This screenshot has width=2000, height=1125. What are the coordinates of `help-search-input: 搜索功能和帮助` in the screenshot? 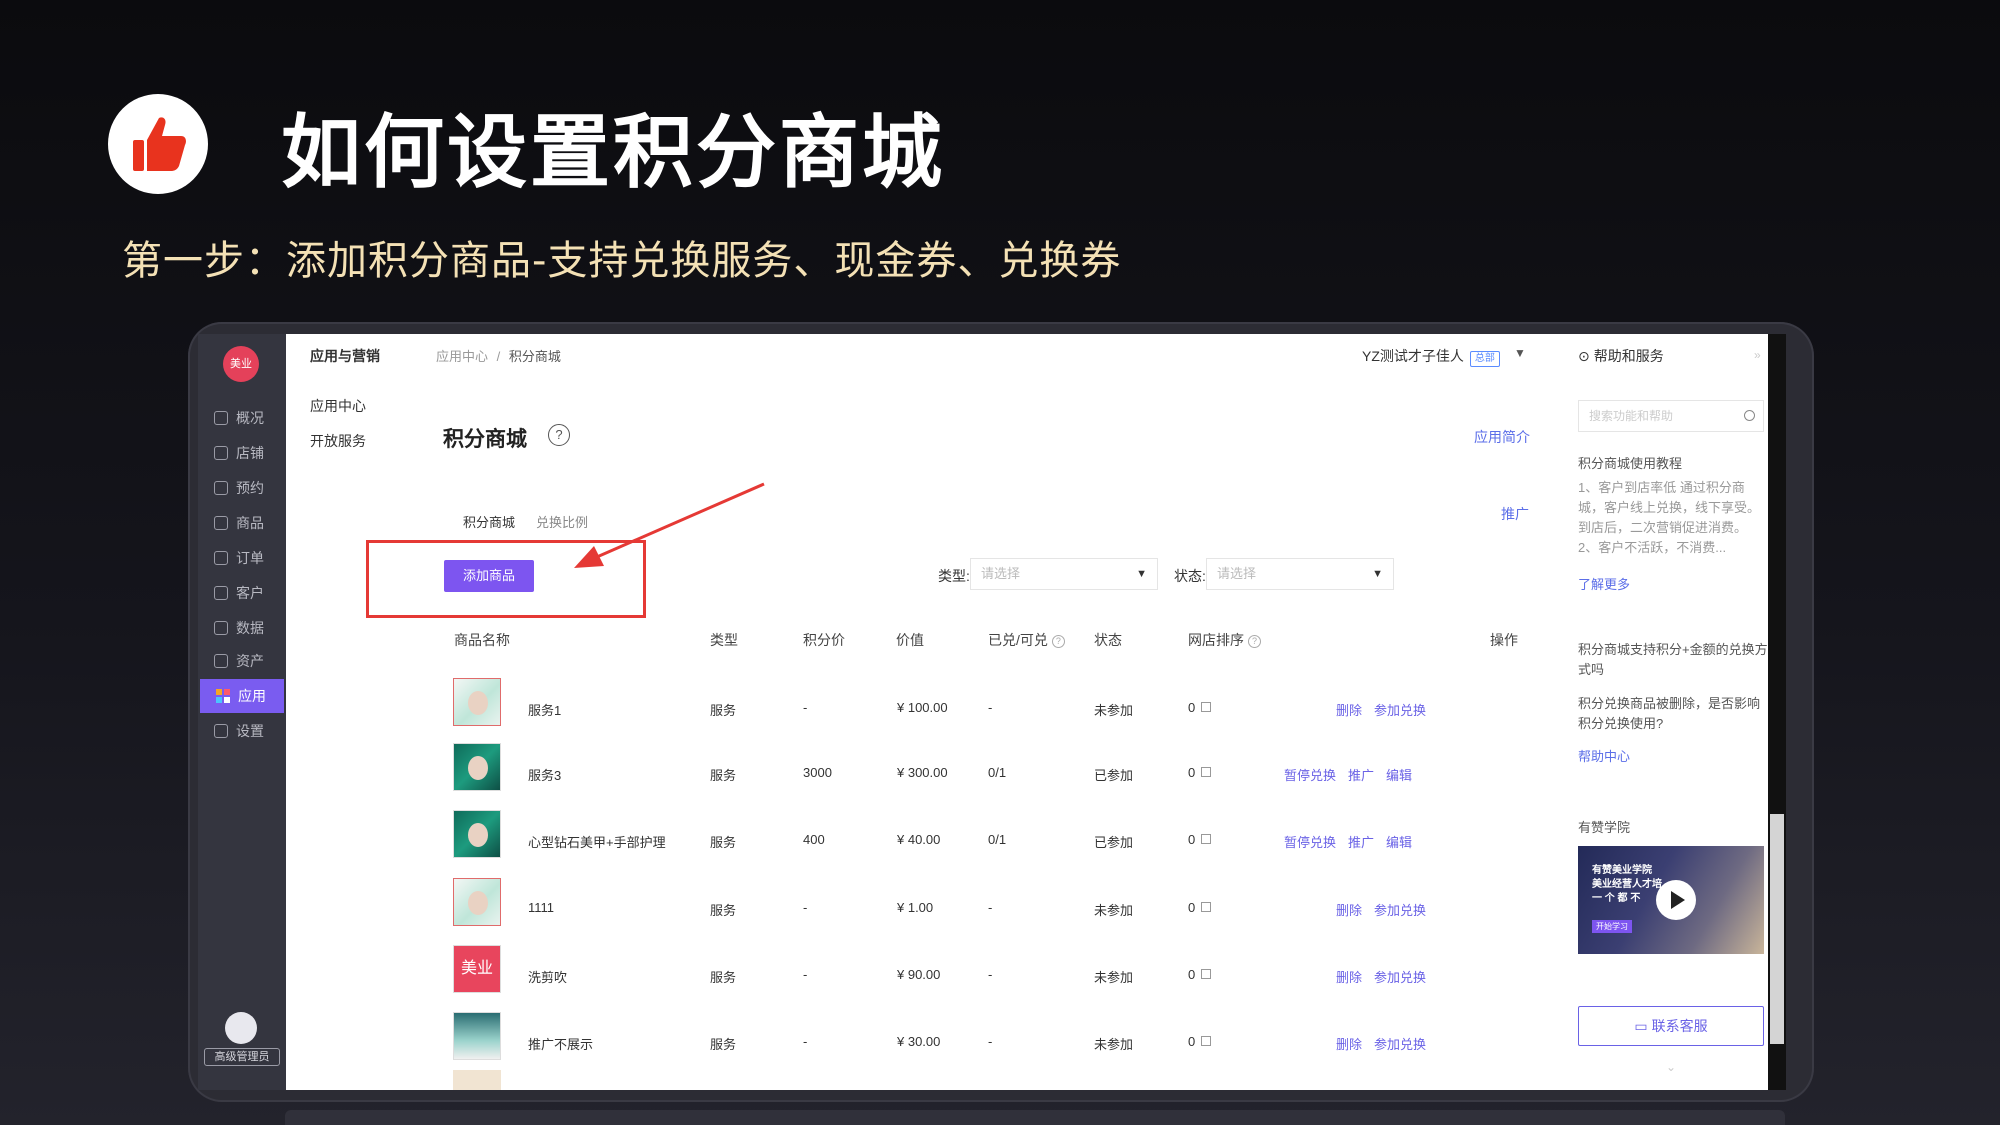 It's located at (1671, 416).